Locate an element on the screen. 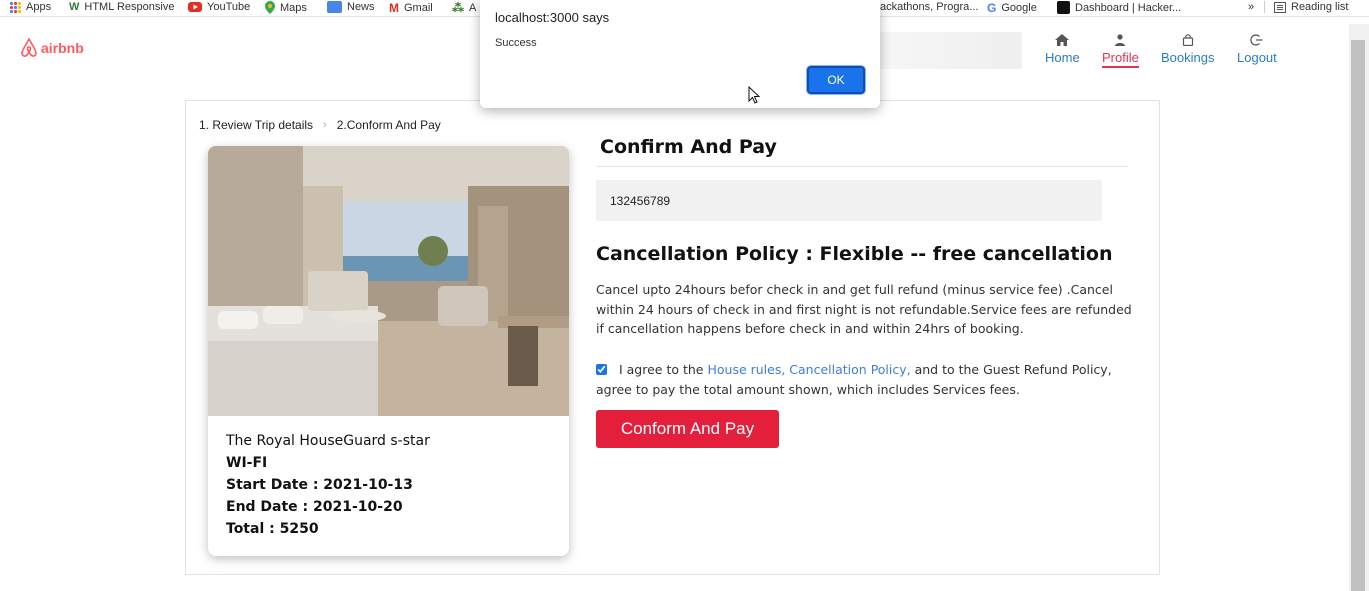  bookmarks-overflow-button: » is located at coordinates (1251, 7).